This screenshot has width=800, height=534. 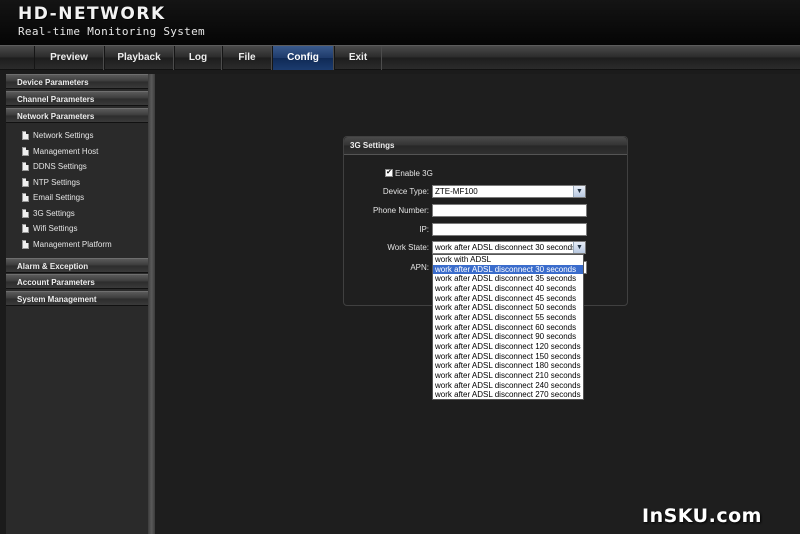 I want to click on apn-label: APN:, so click(x=419, y=267).